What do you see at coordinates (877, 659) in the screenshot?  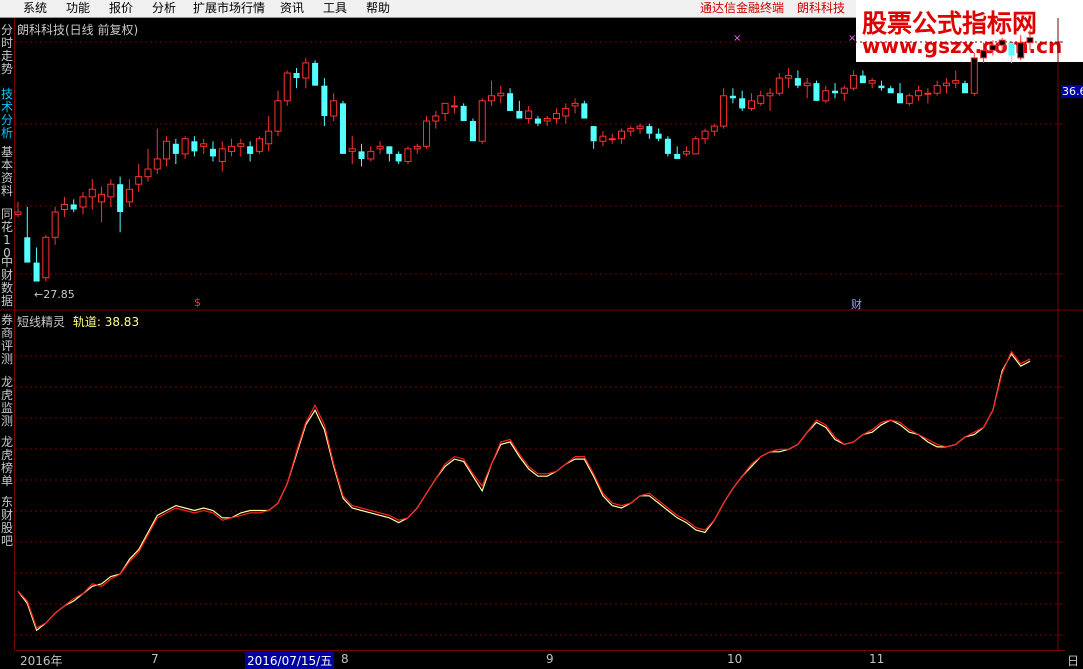 I see `x-label-nov: 11` at bounding box center [877, 659].